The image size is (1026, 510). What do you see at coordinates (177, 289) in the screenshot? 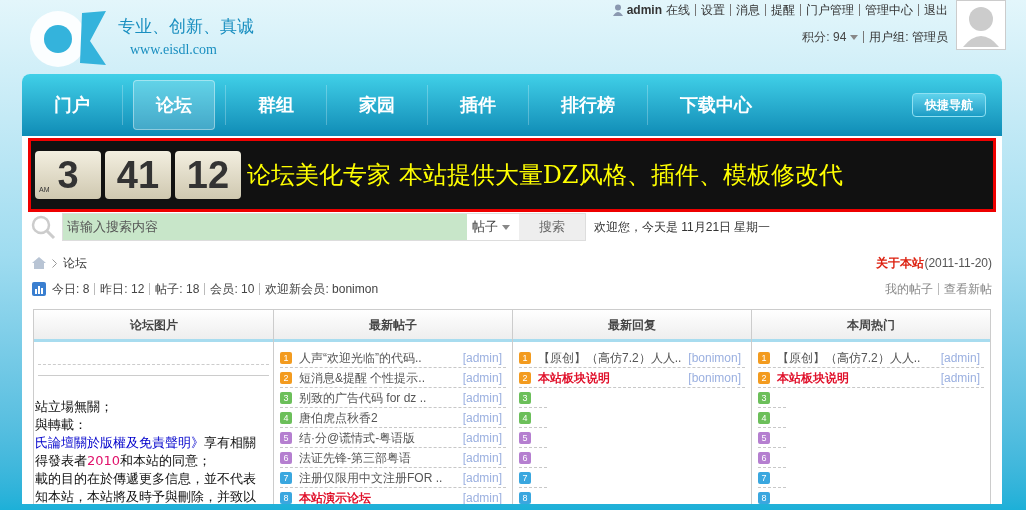
I see `stat-text: 帖子: 18` at bounding box center [177, 289].